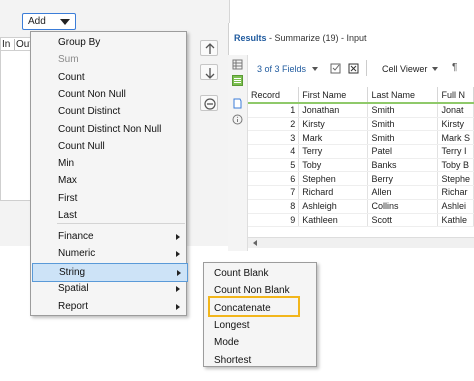  I want to click on add-dropdown-label: Add, so click(37, 21).